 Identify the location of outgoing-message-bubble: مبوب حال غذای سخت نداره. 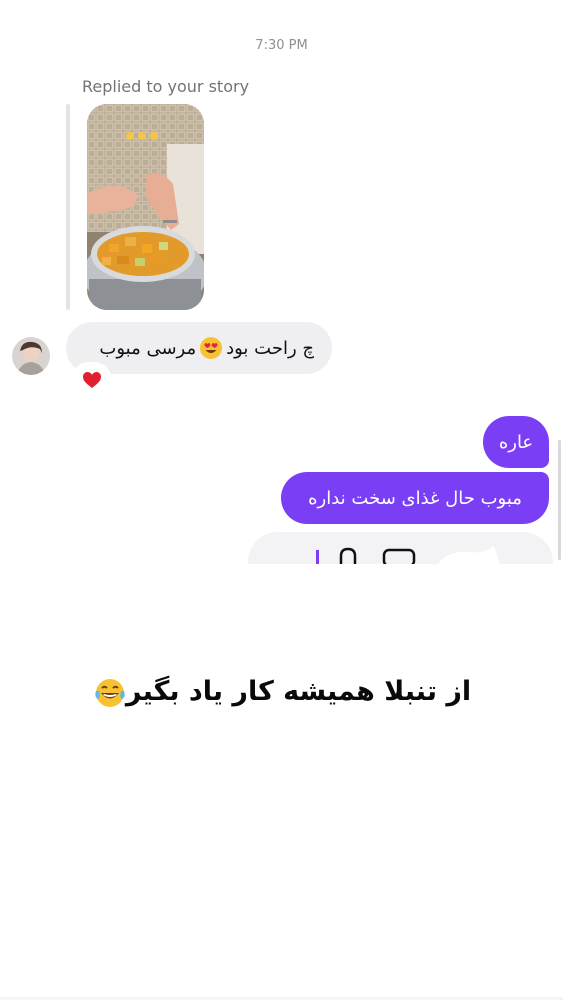
(415, 498).